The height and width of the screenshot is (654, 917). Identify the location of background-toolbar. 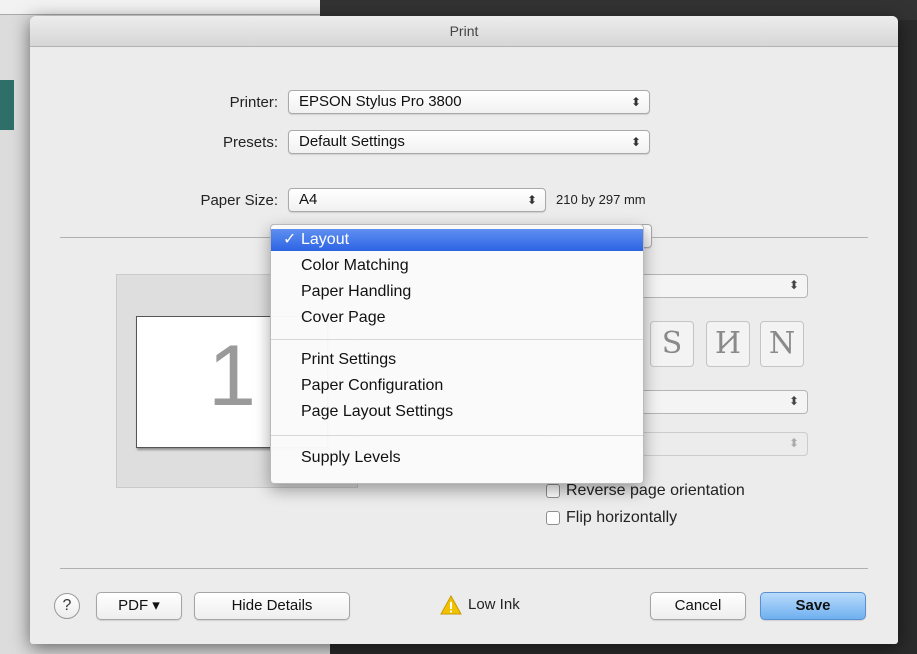
(165, 7).